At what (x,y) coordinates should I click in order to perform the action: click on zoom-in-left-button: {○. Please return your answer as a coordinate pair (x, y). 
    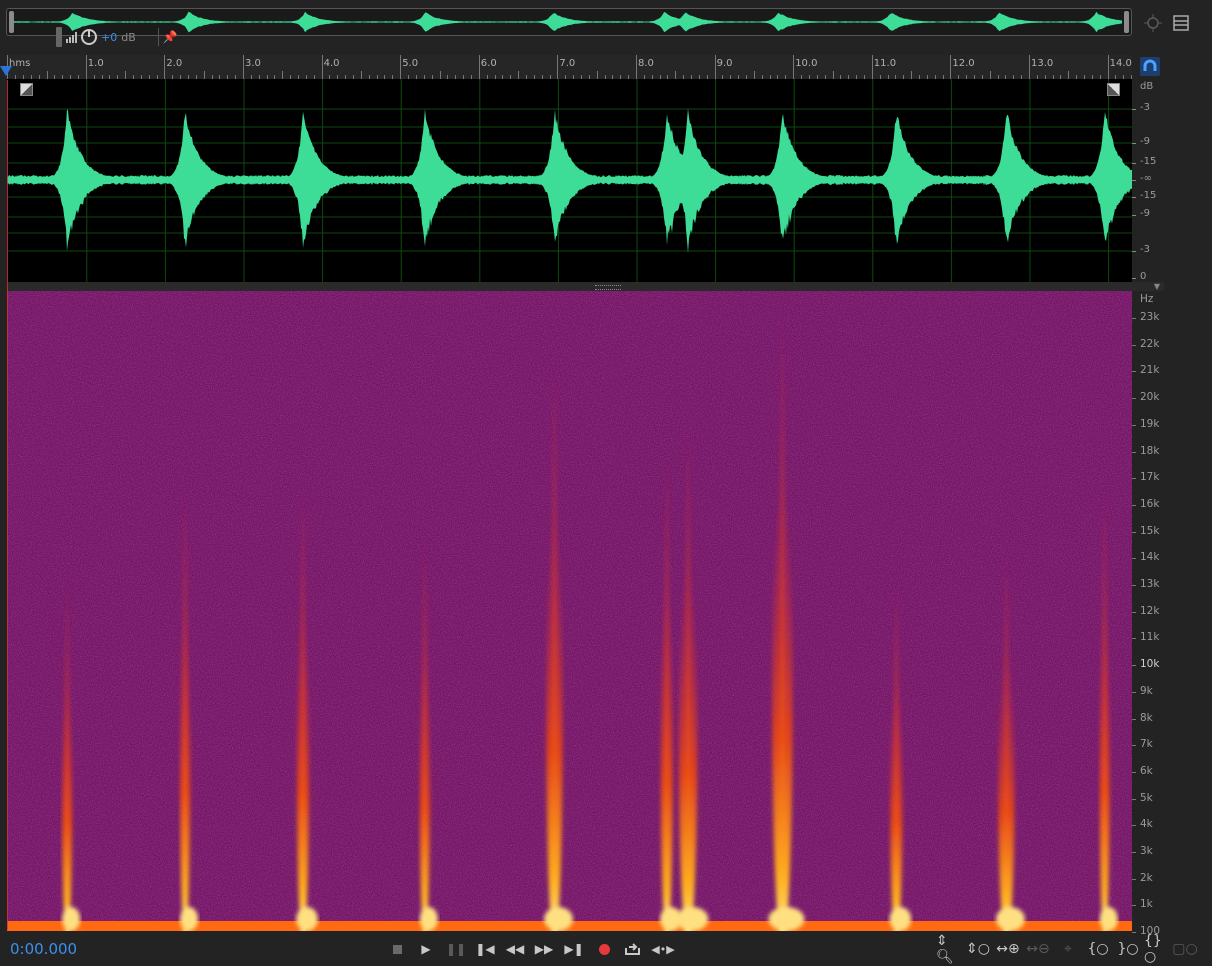
    Looking at the image, I should click on (1098, 949).